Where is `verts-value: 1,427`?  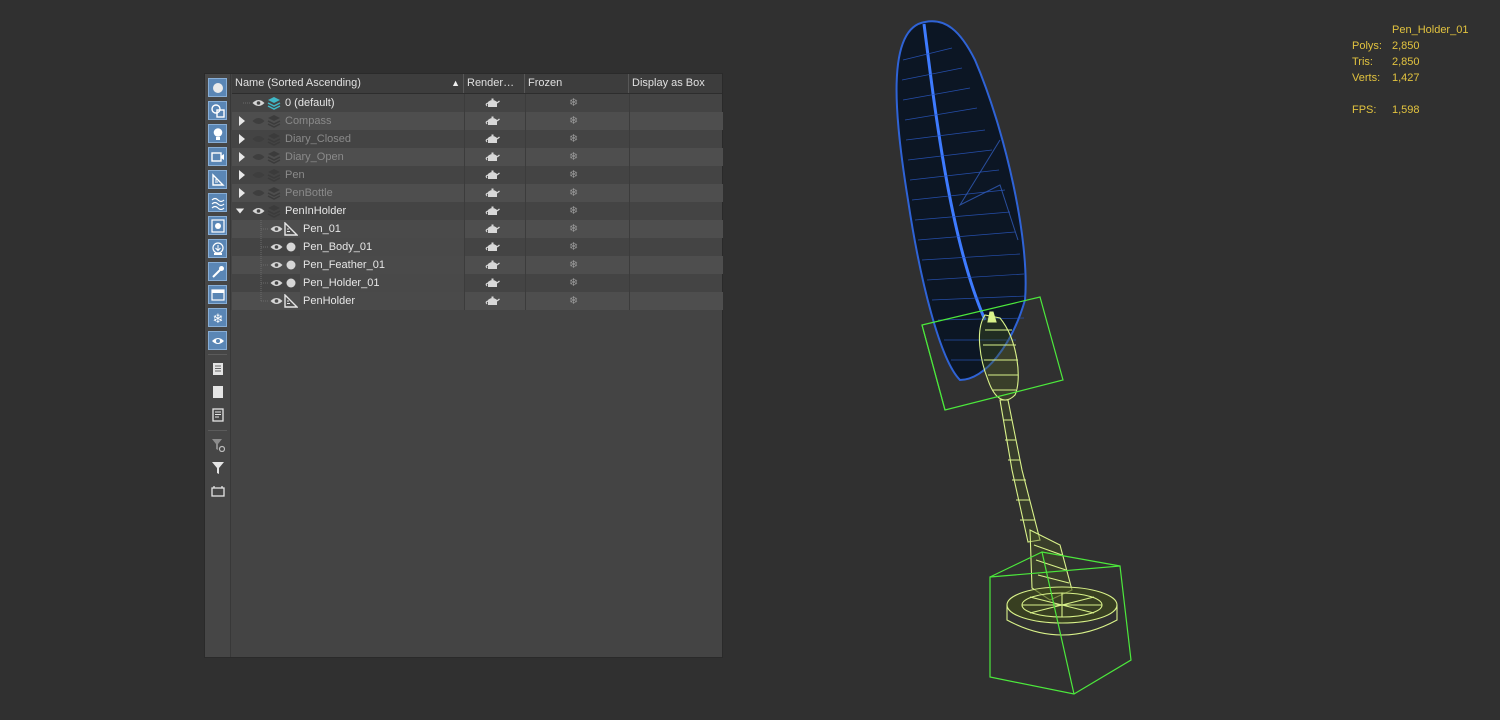 verts-value: 1,427 is located at coordinates (1406, 78).